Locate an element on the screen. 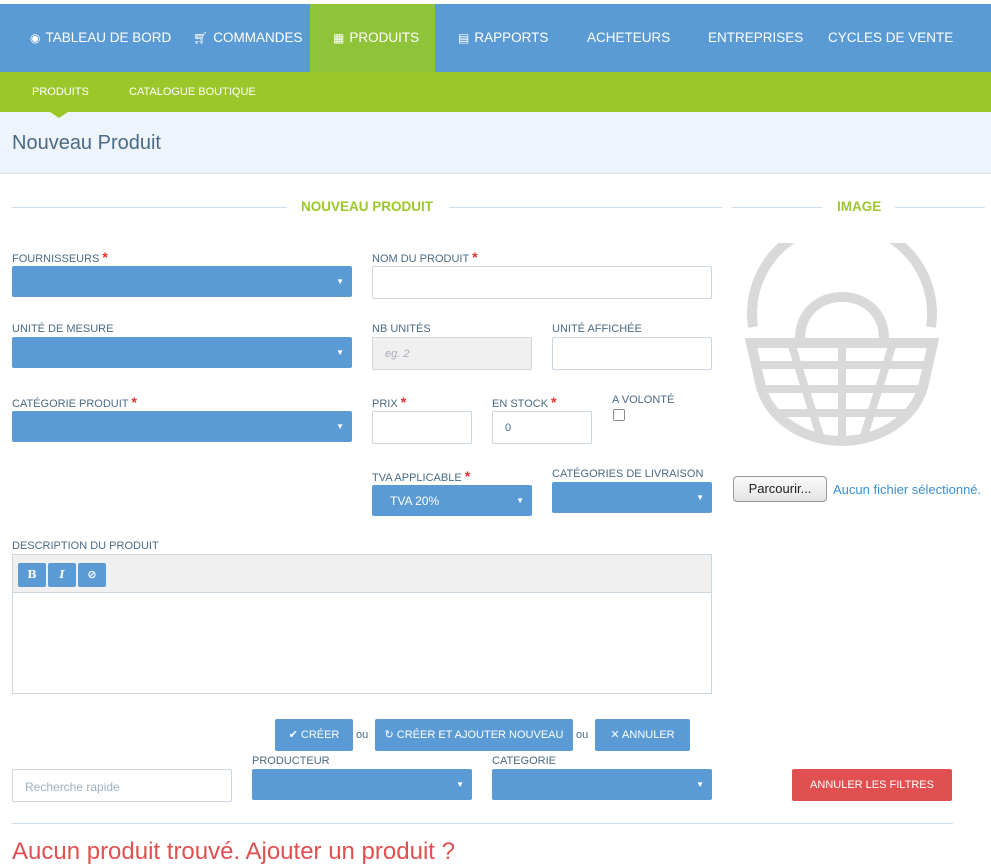  description-editor: B I ⊘ is located at coordinates (362, 624).